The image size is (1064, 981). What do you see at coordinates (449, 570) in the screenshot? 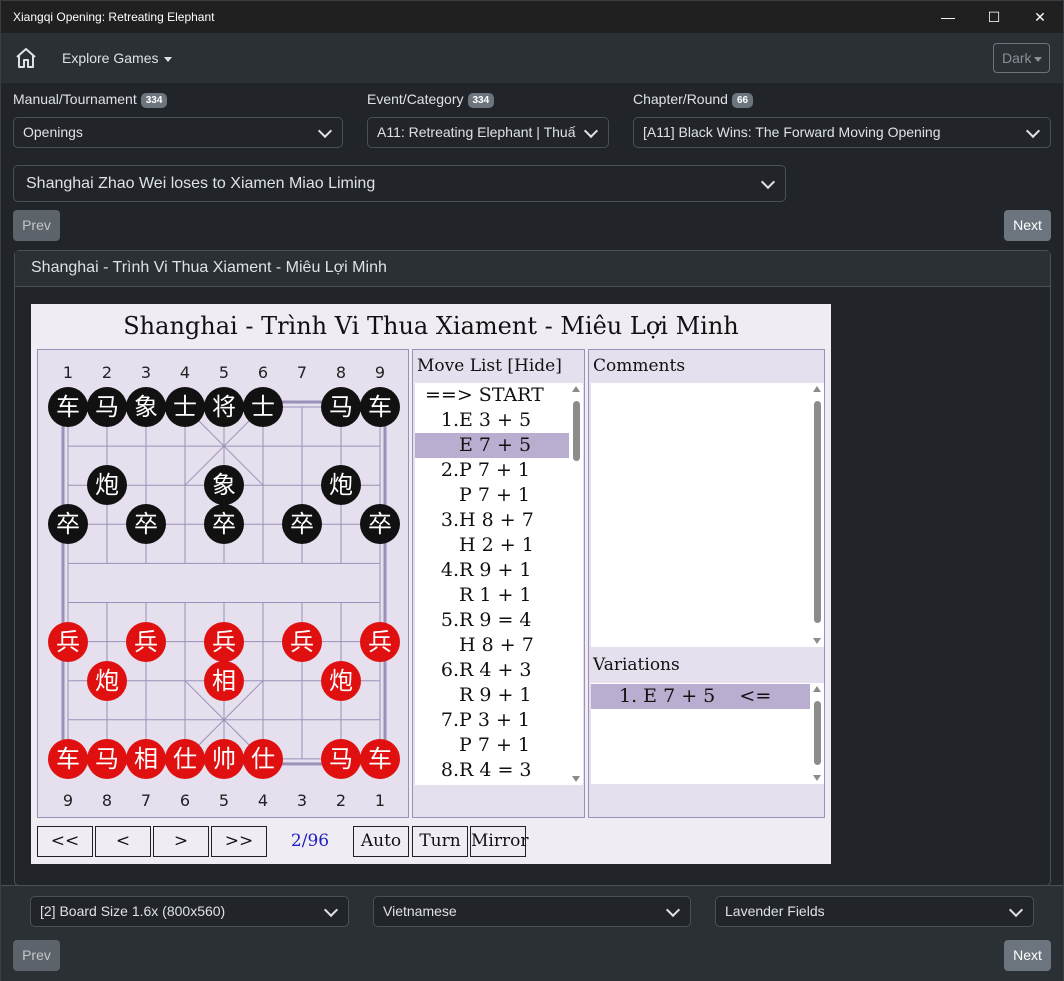
I see `move-number: 4.` at bounding box center [449, 570].